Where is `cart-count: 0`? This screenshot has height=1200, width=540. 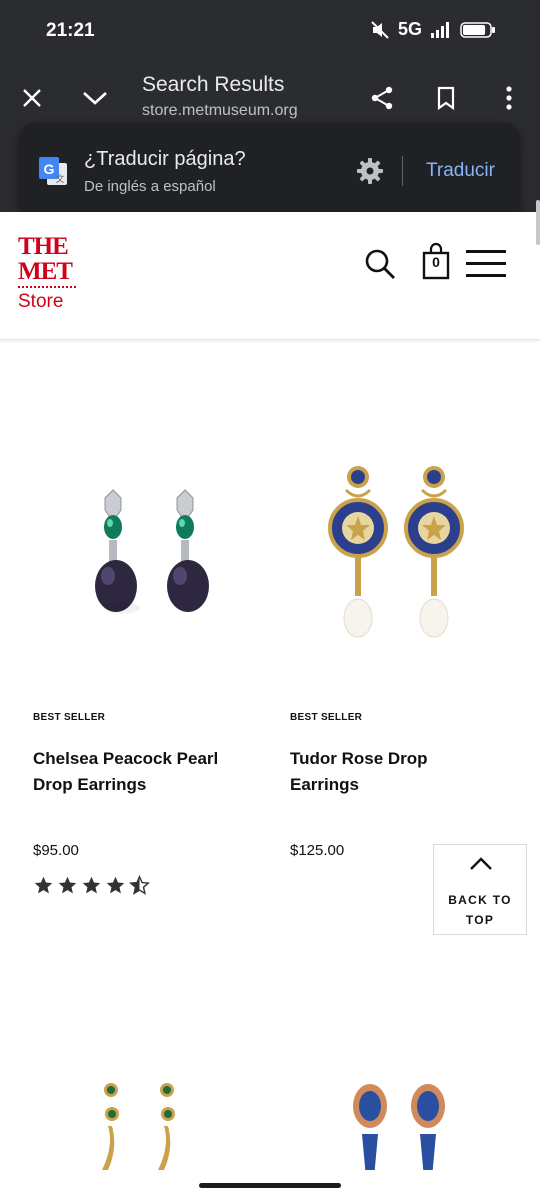
cart-count: 0 is located at coordinates (436, 262).